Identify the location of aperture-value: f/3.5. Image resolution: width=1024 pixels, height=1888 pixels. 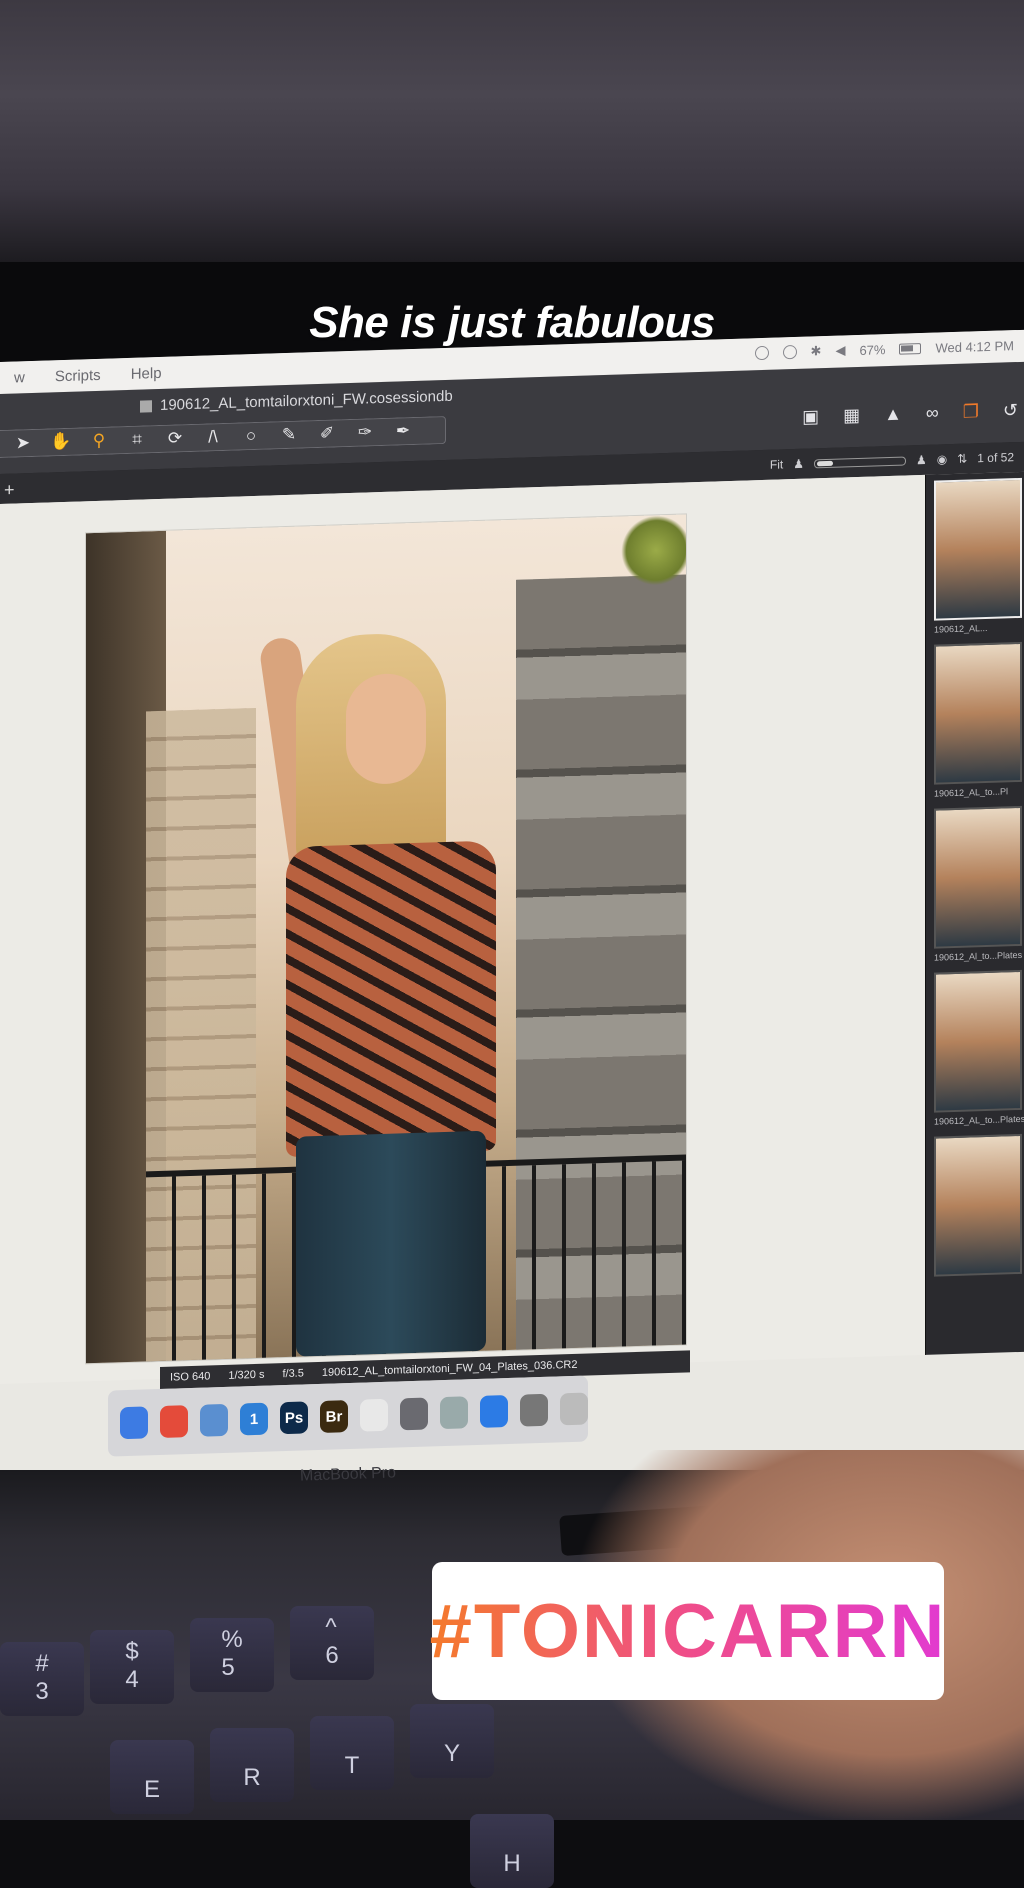
(293, 1374).